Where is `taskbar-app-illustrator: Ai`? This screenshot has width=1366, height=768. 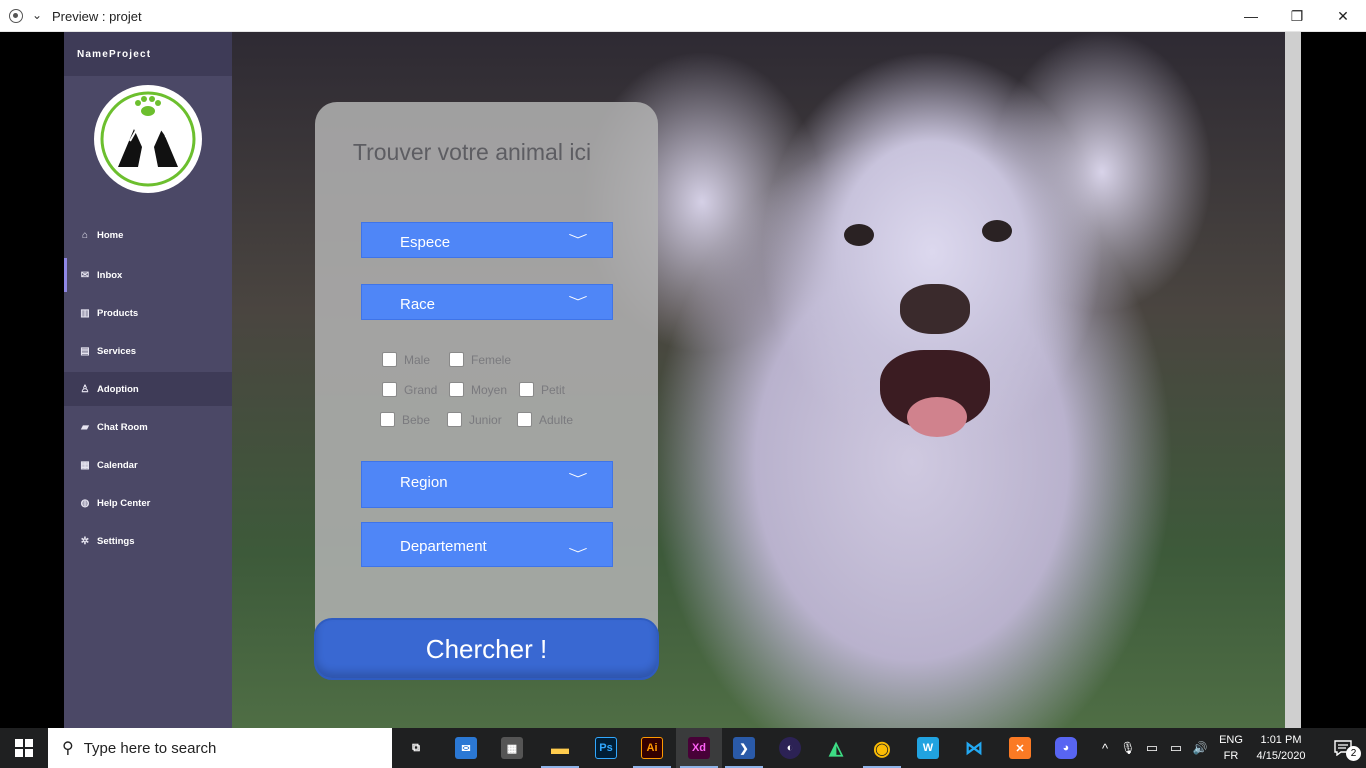
taskbar-app-illustrator: Ai is located at coordinates (652, 748).